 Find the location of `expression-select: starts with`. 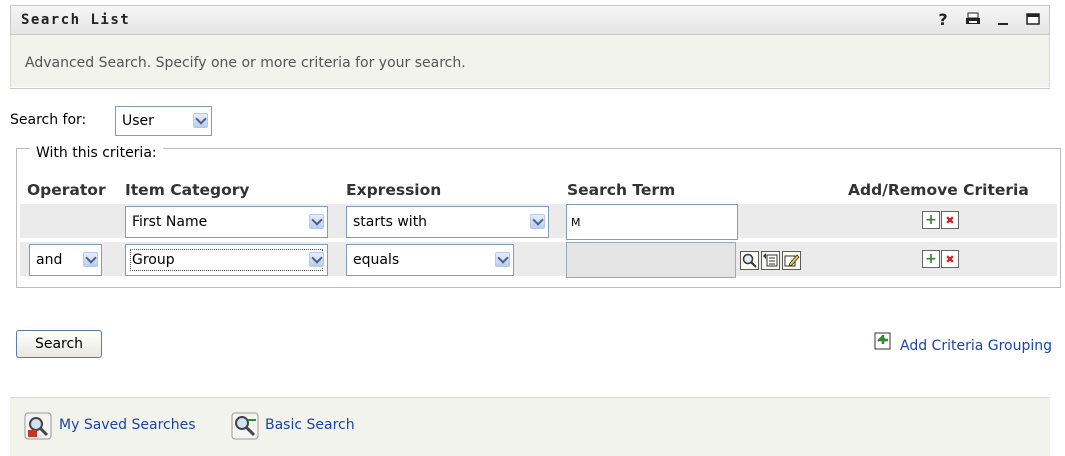

expression-select: starts with is located at coordinates (447, 222).